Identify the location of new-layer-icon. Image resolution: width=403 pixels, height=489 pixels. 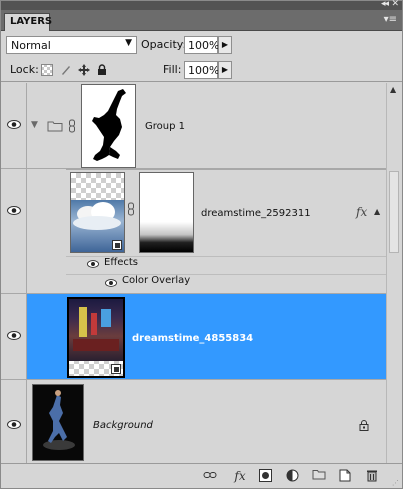
(345, 476).